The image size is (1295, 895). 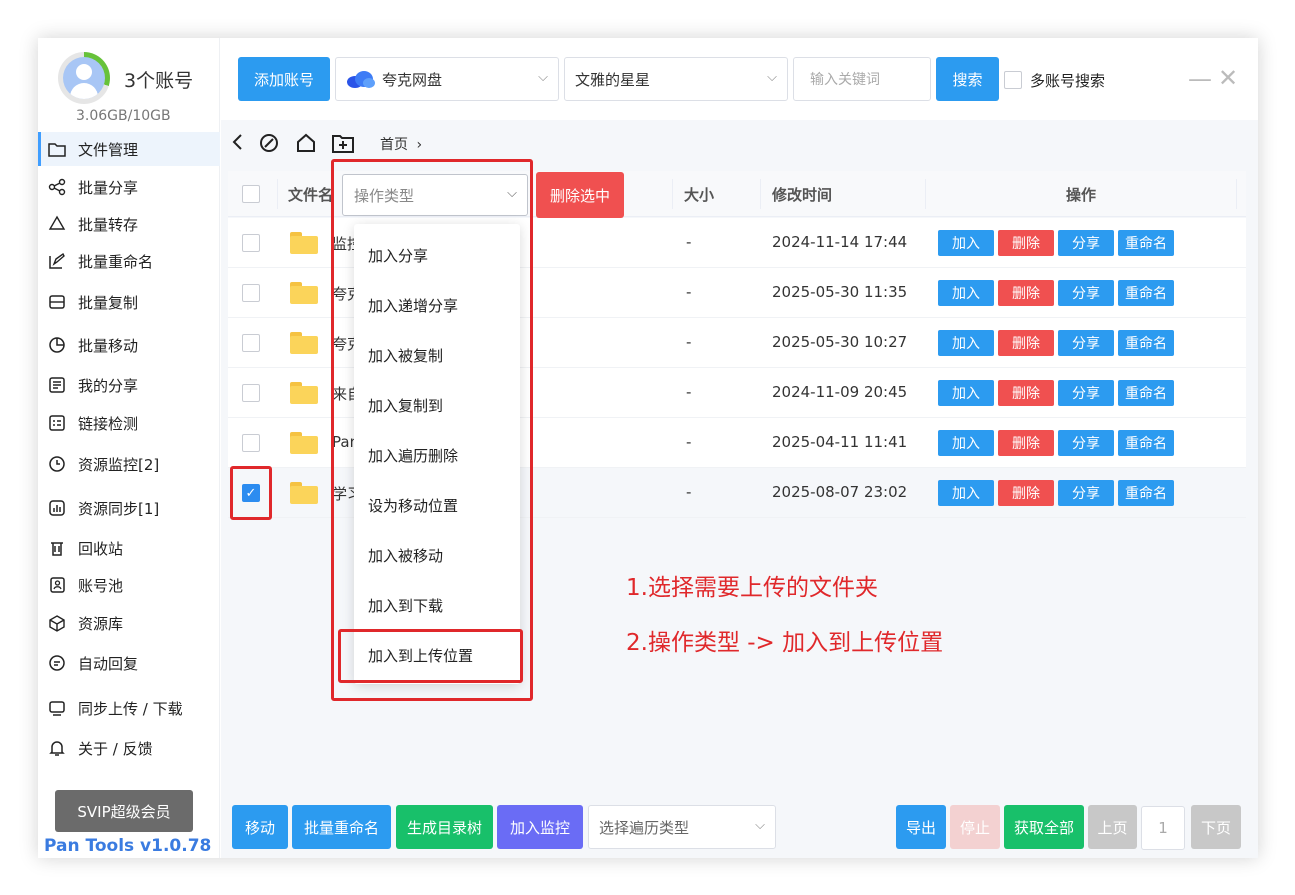 What do you see at coordinates (967, 79) in the screenshot?
I see `search-button: 搜索` at bounding box center [967, 79].